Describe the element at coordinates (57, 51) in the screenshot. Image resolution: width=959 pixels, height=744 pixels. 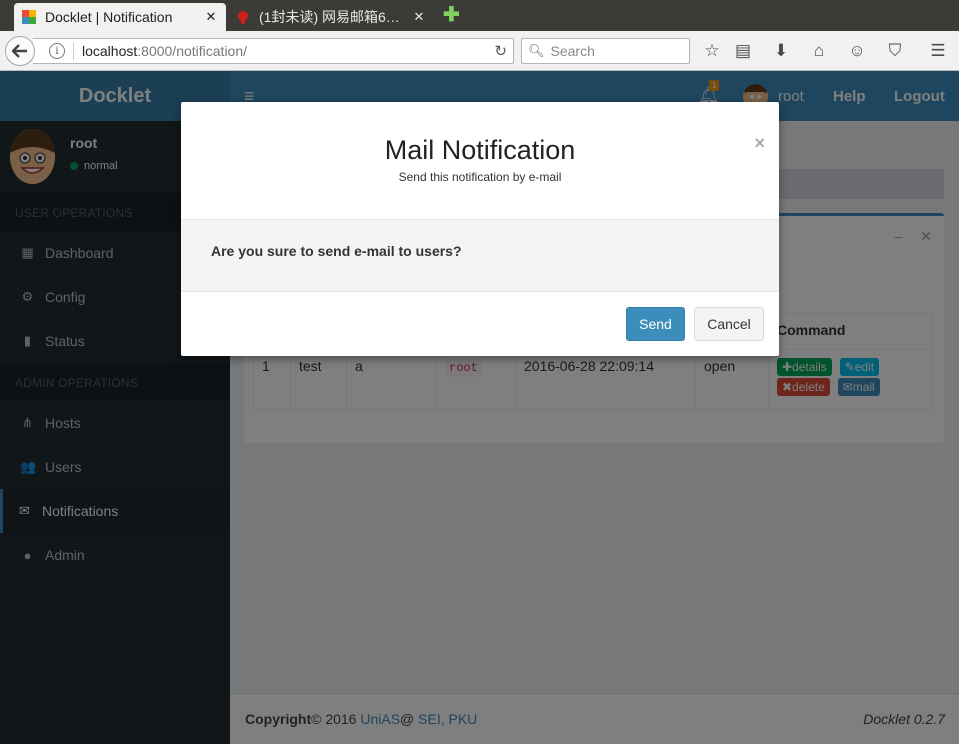
I see `site-info-icon: i` at that location.